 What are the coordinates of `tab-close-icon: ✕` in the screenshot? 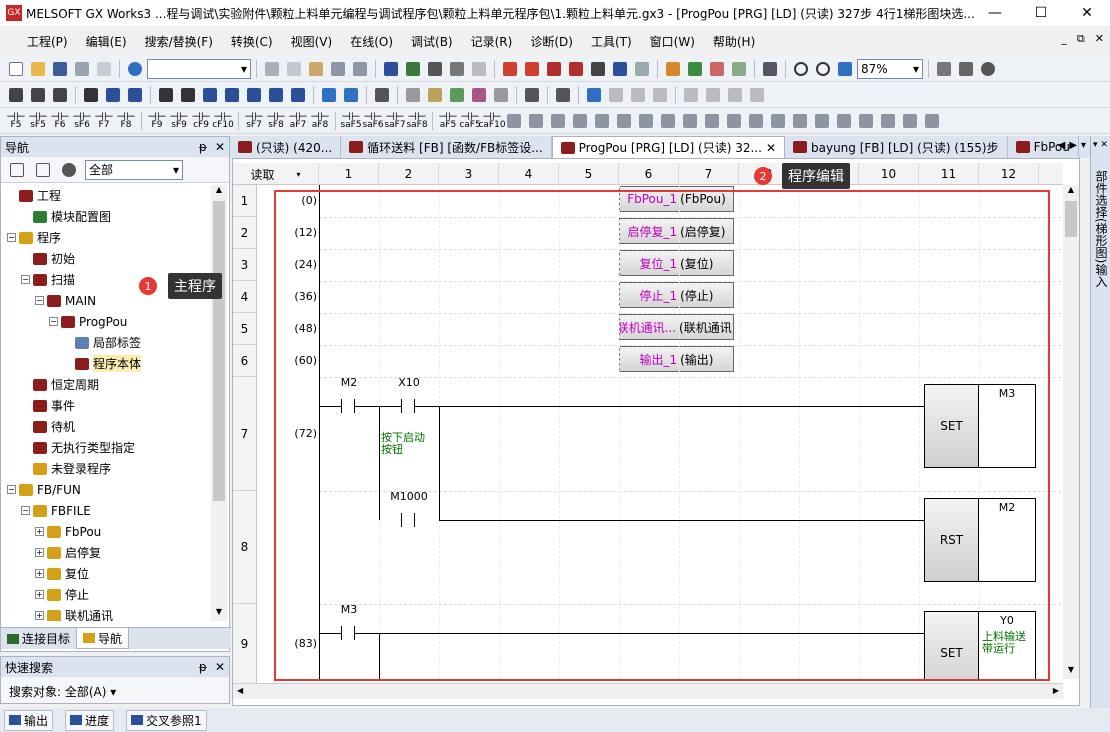 It's located at (771, 148).